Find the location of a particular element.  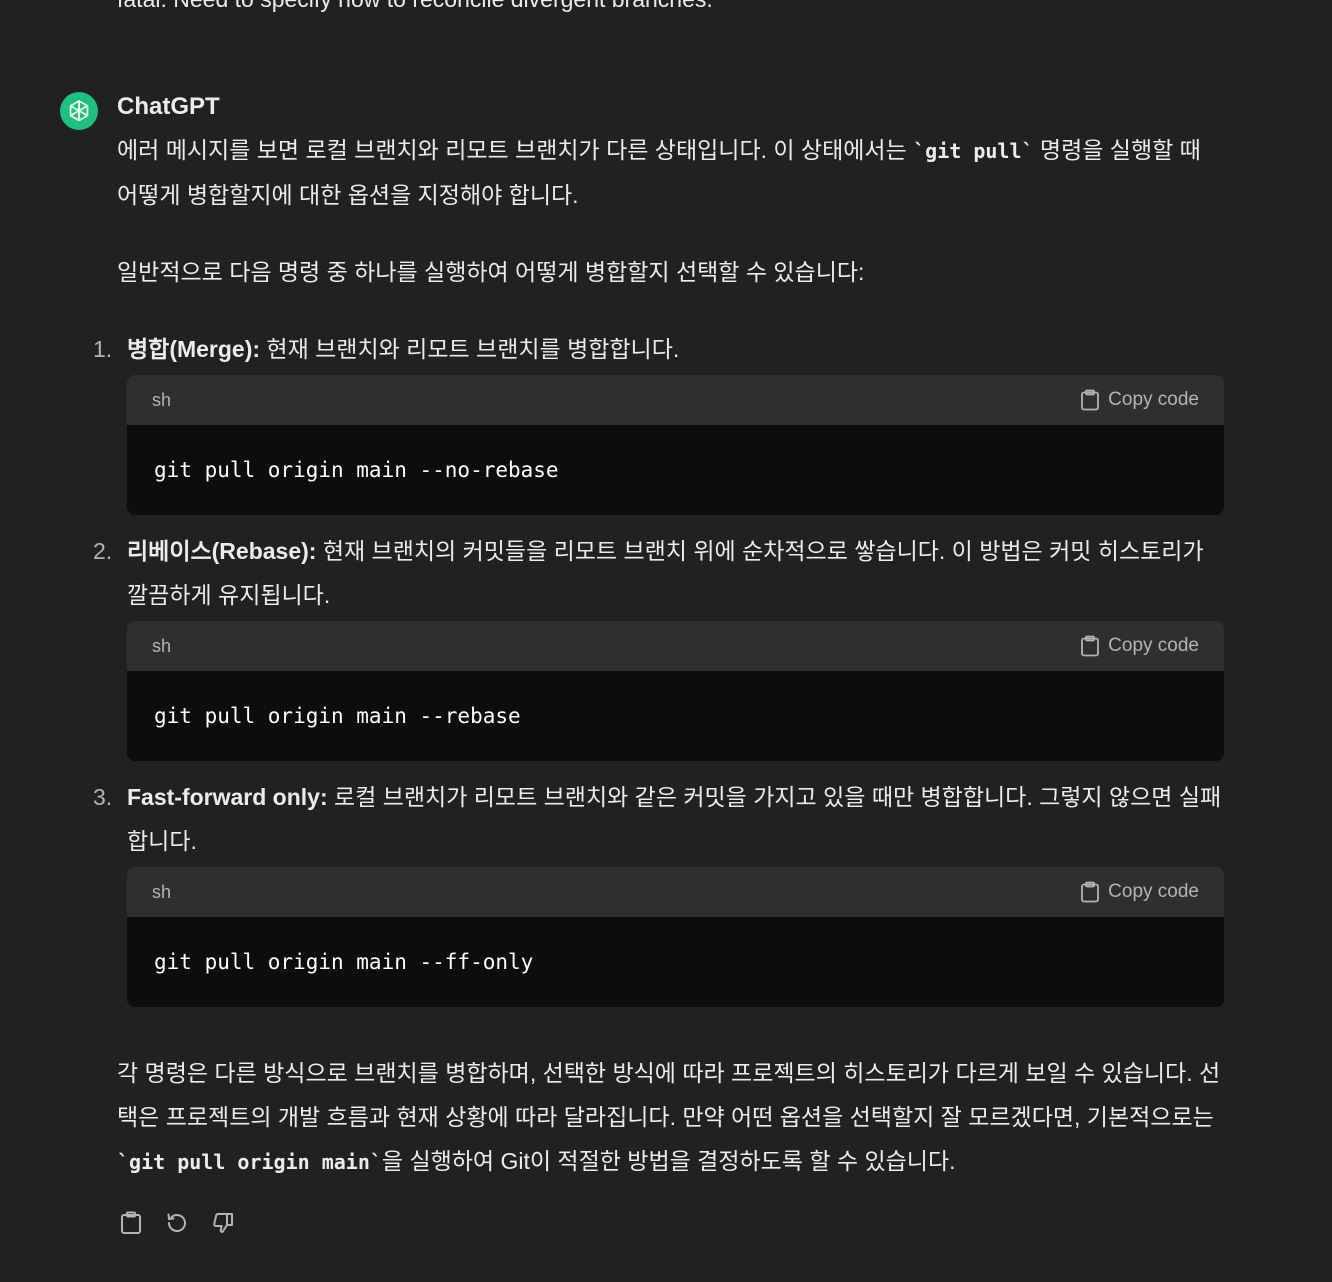

copy-icon is located at coordinates (131, 1222).